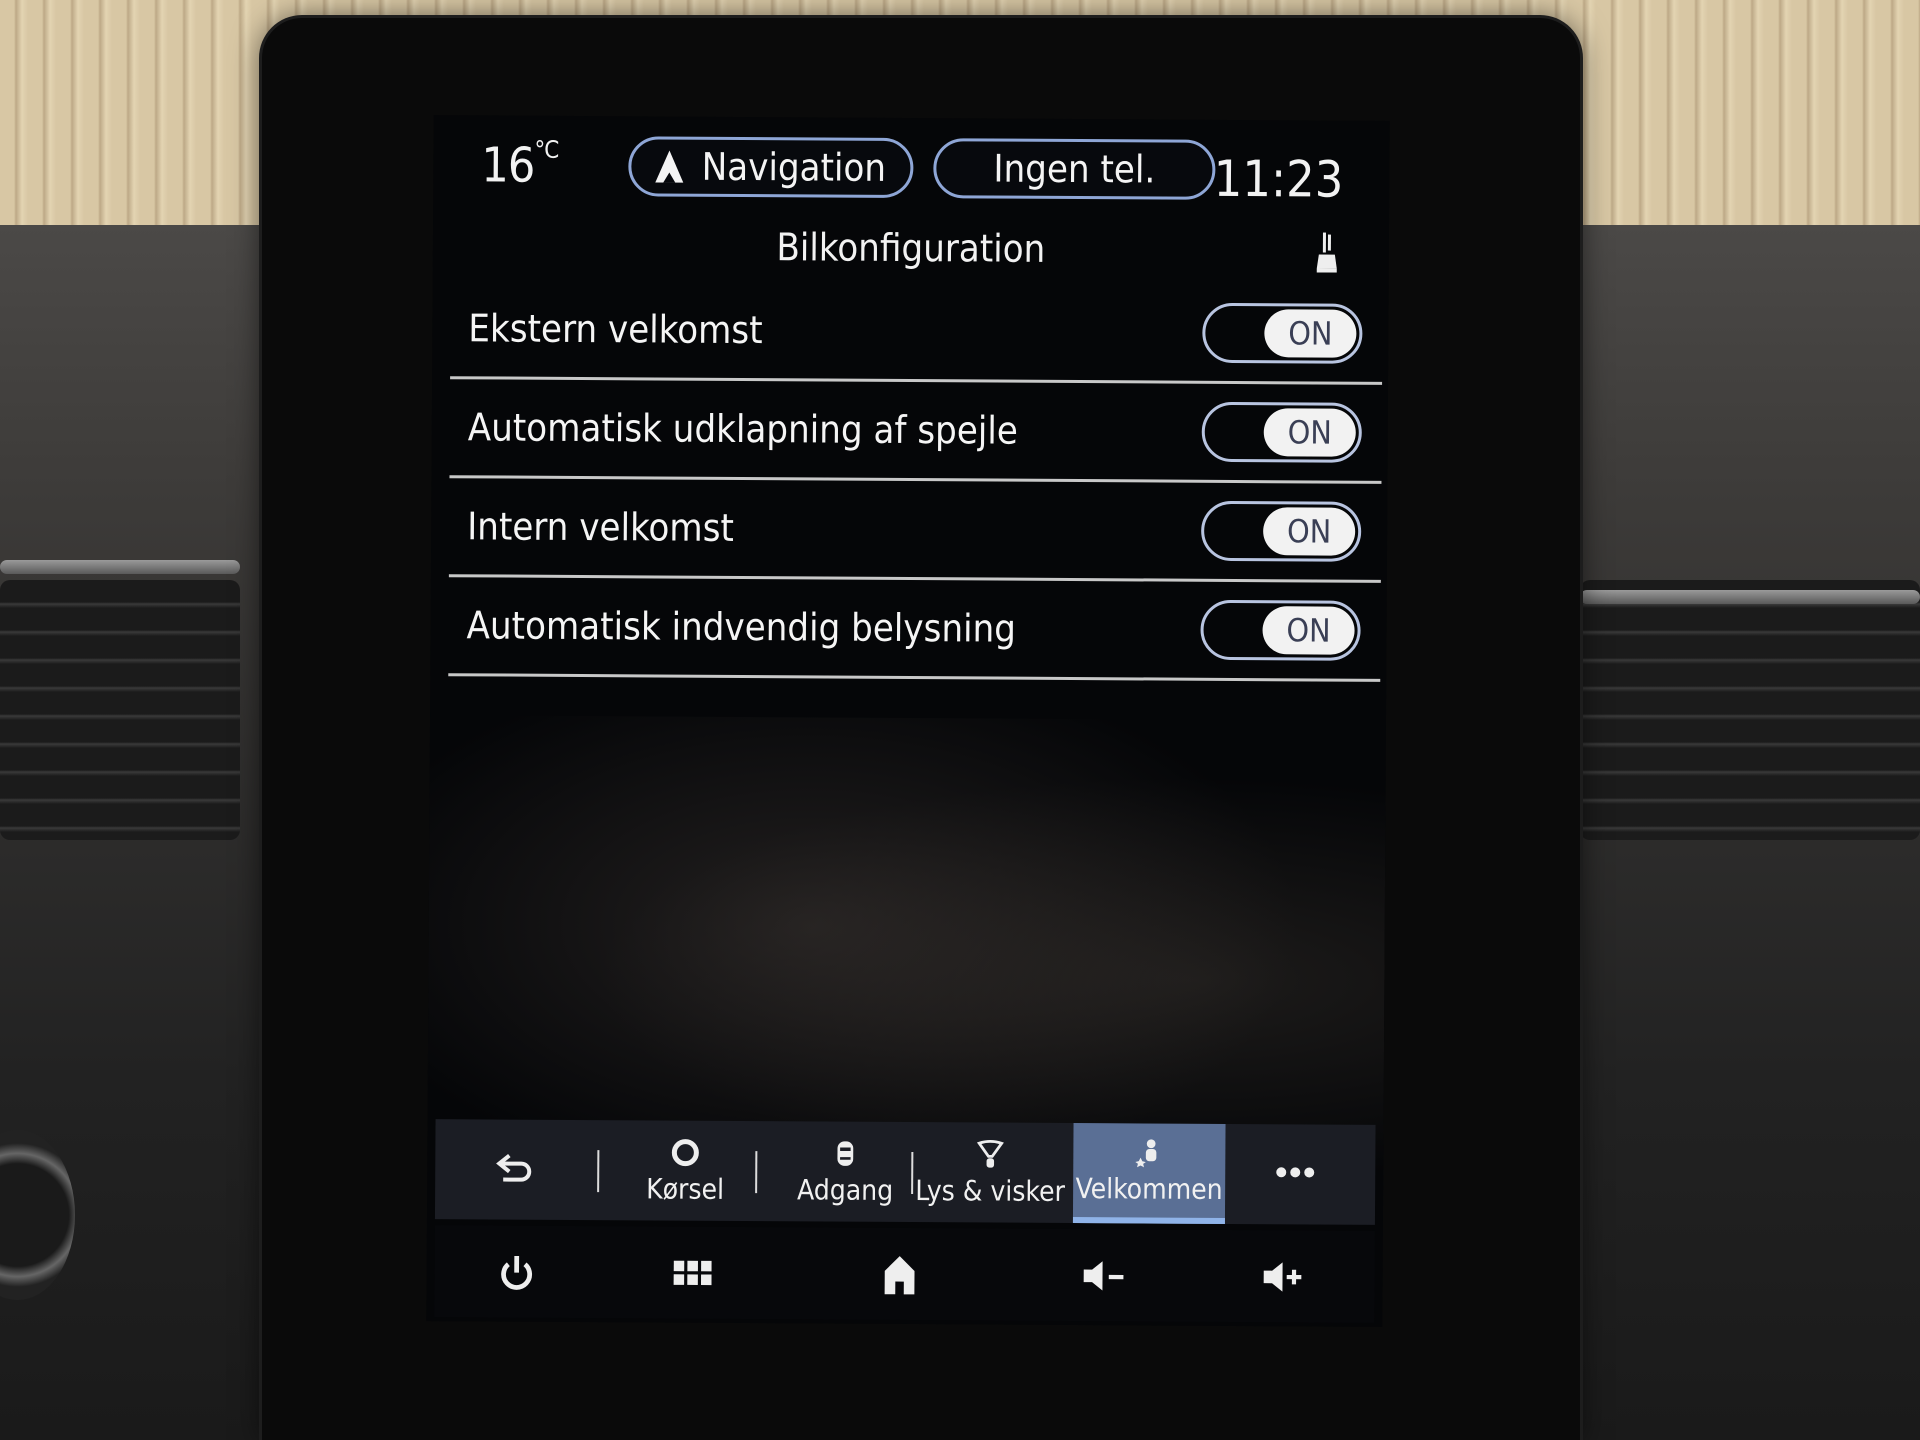  I want to click on tab-korsel: Kørsel, so click(685, 1170).